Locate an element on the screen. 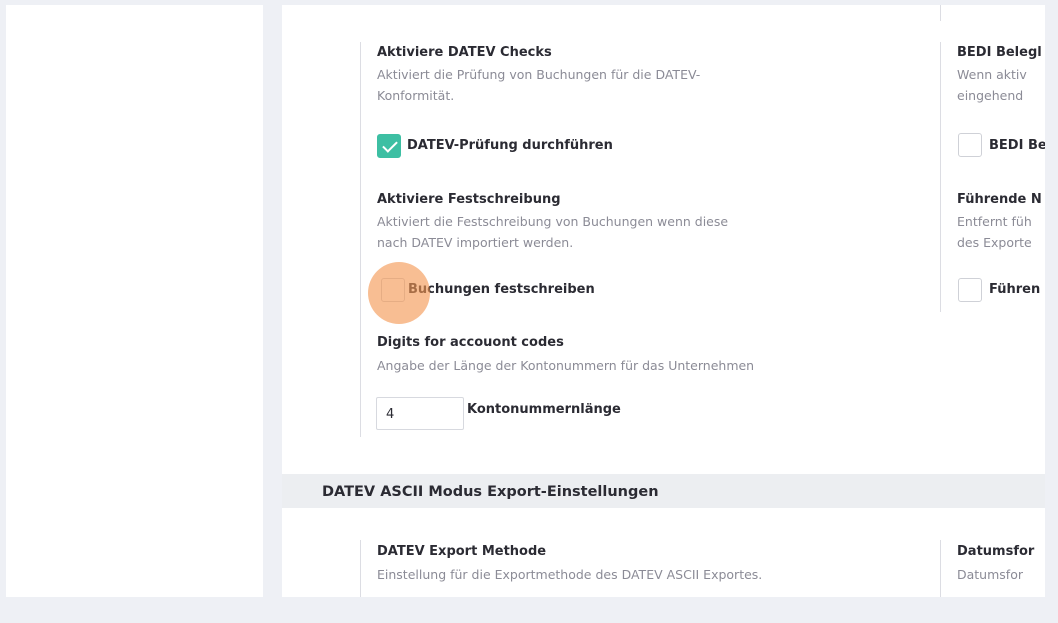 The image size is (1058, 623). bedi-checkbox-label: BEDI Be is located at coordinates (1017, 145).